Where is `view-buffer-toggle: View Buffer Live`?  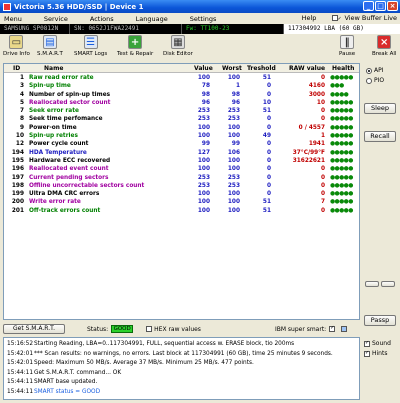 view-buffer-toggle: View Buffer Live is located at coordinates (362, 18).